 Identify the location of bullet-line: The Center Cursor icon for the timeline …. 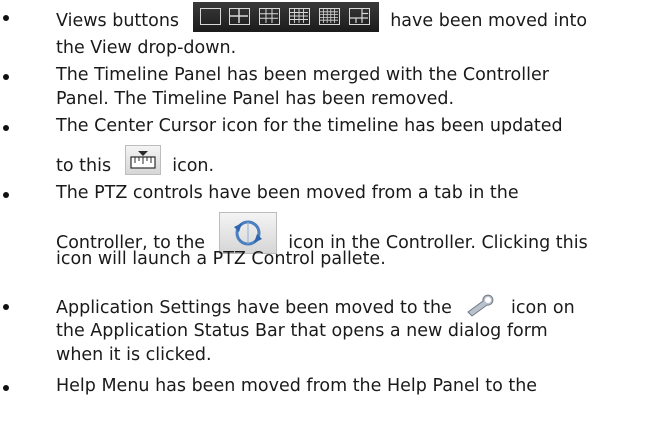
(309, 126).